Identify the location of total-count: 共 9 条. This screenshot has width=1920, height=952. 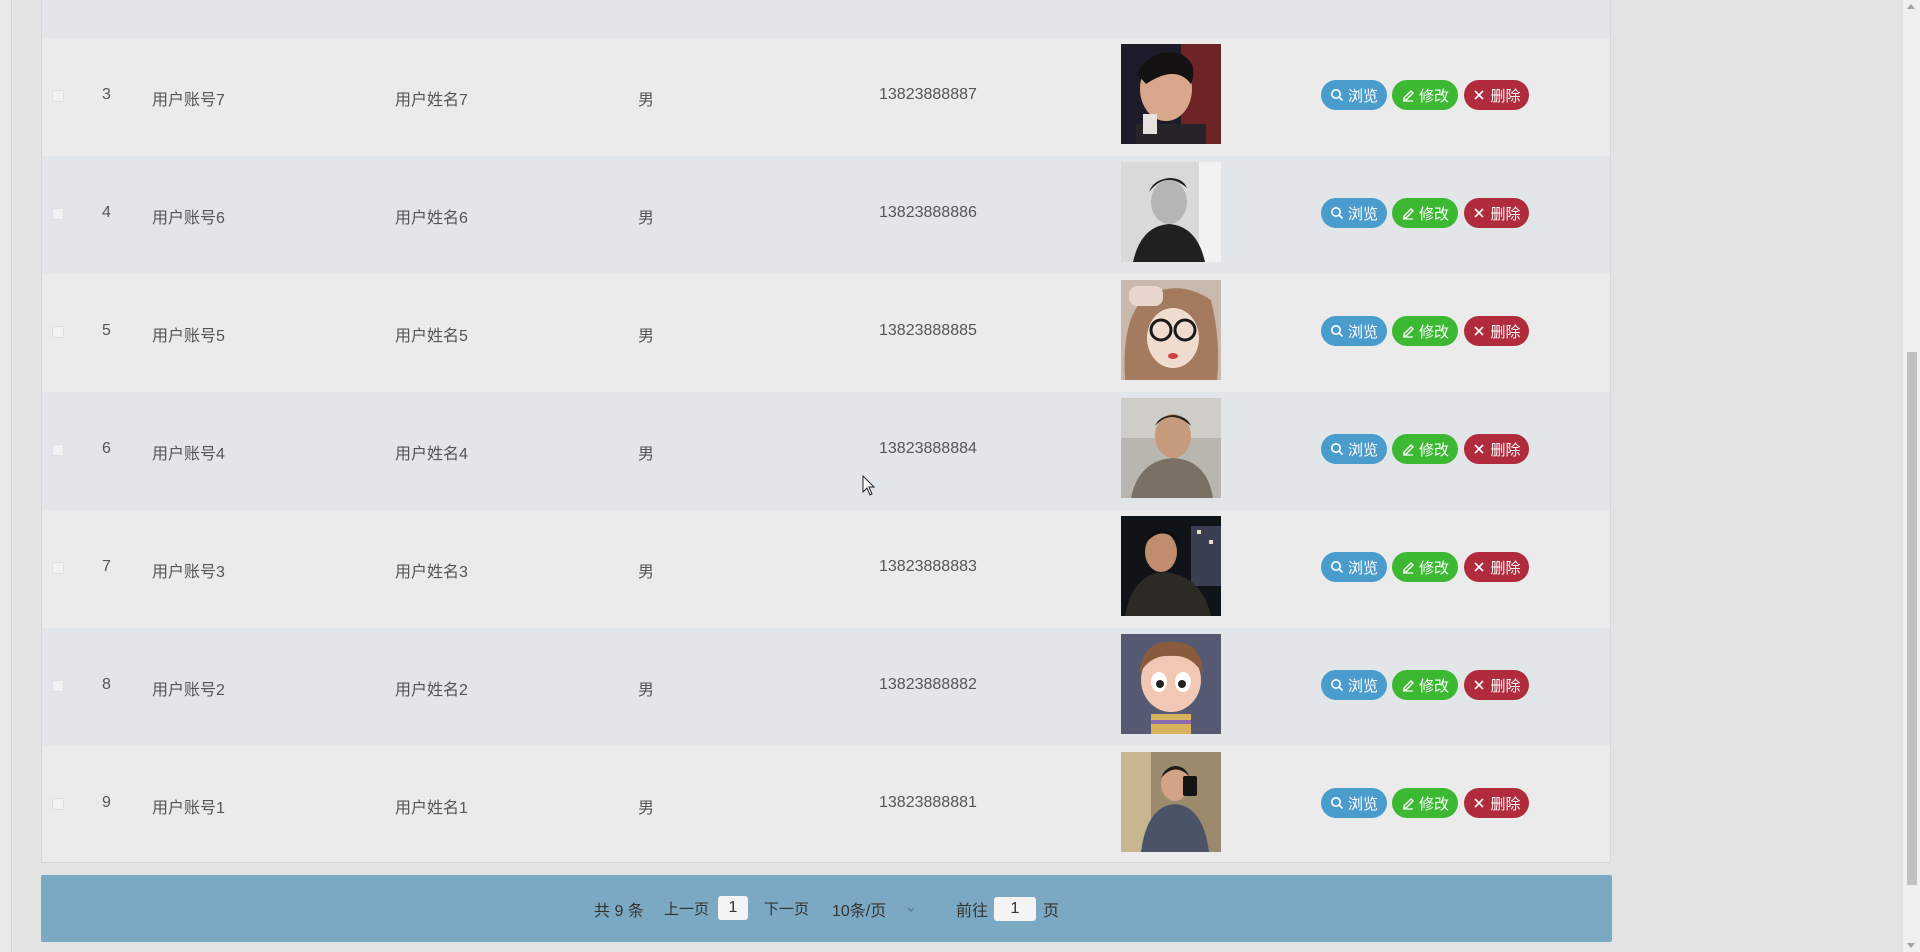
(619, 911).